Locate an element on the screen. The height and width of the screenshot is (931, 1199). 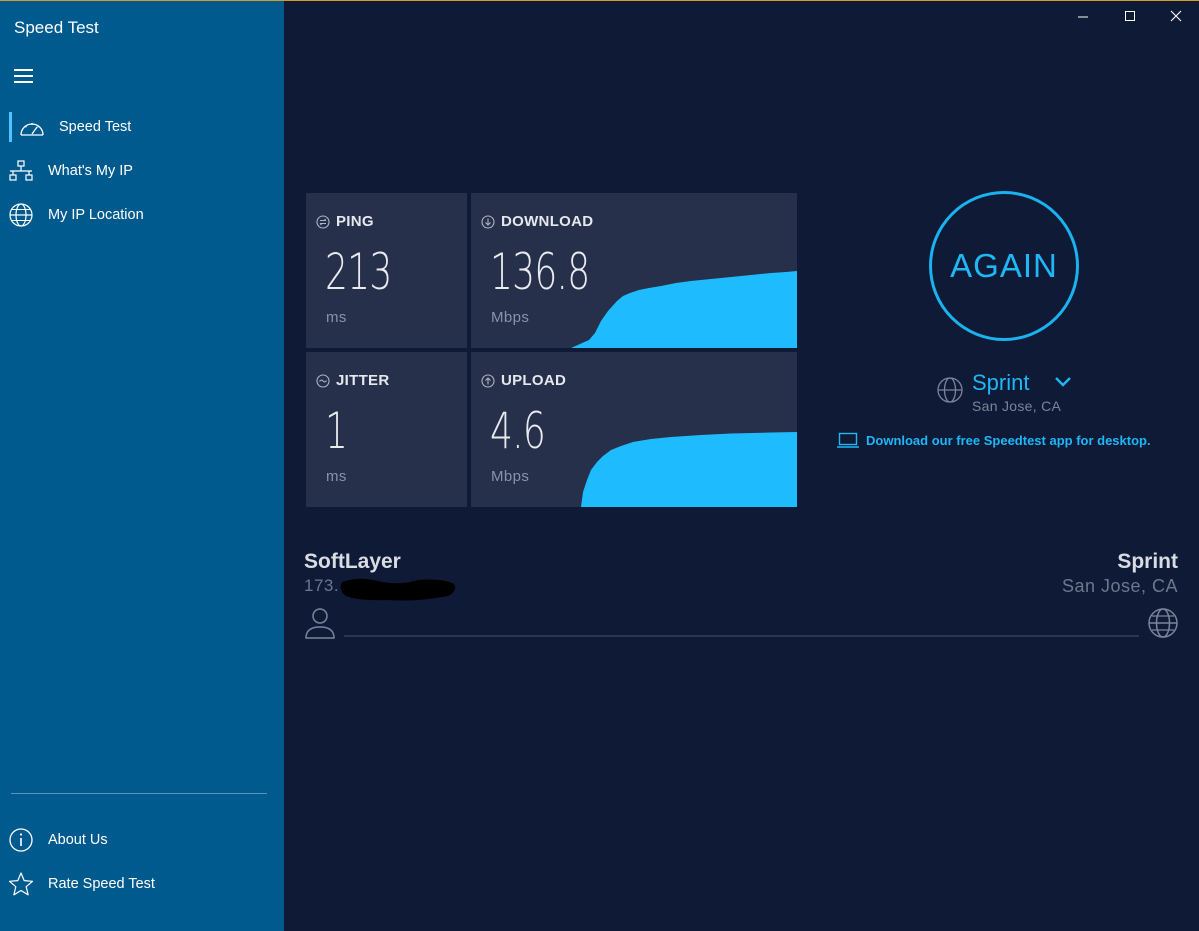
jitter-label: JITTER is located at coordinates (363, 380).